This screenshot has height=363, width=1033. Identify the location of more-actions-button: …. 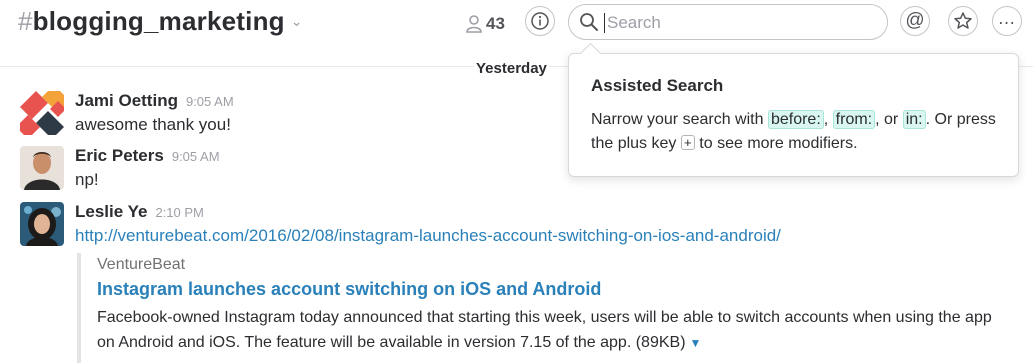
(1007, 21).